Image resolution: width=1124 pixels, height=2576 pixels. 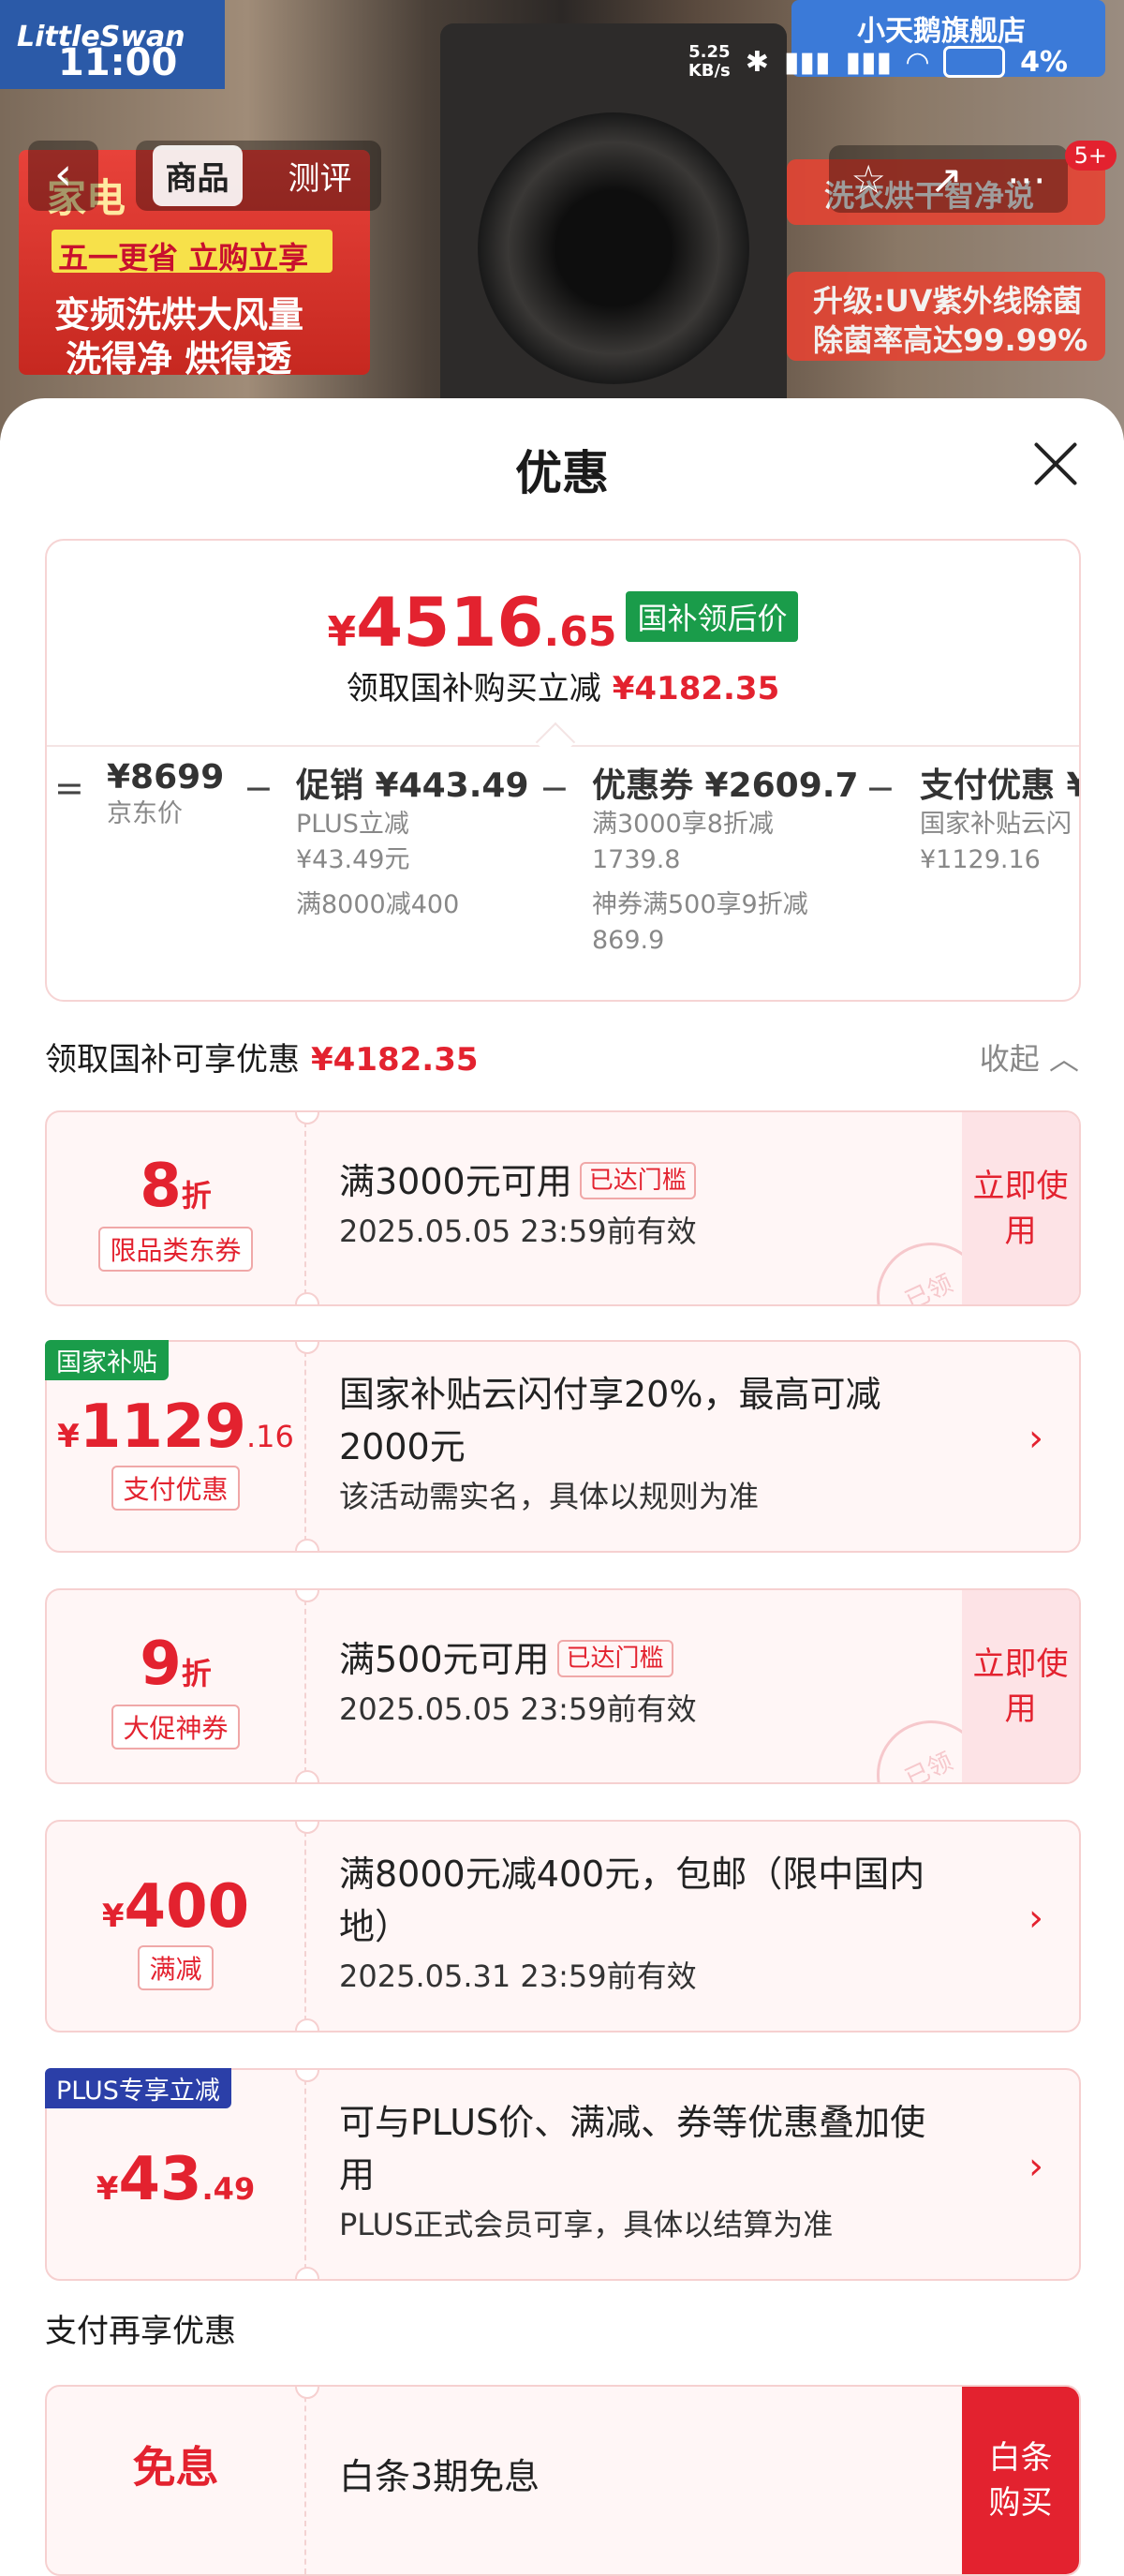 I want to click on share-icon: ↗, so click(x=946, y=179).